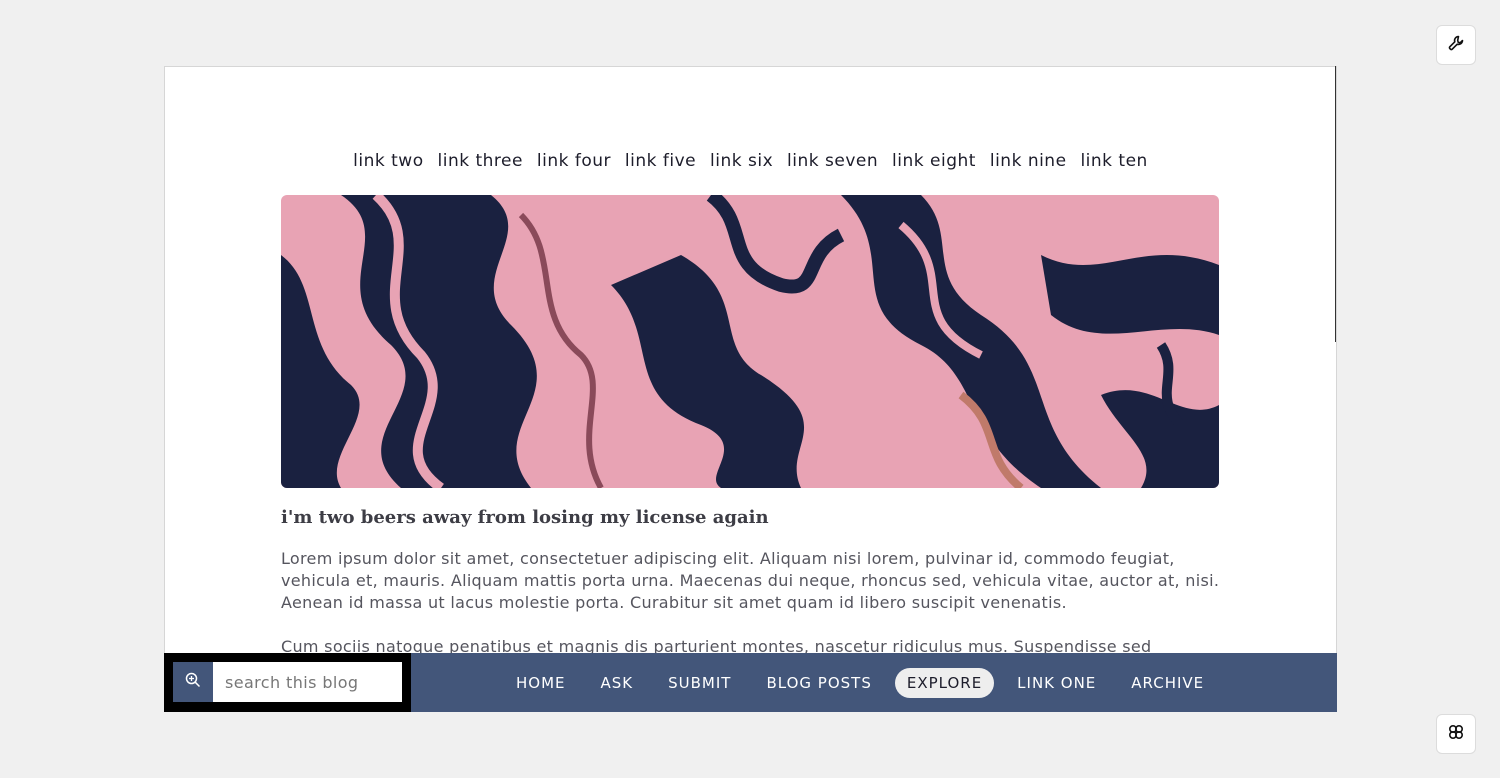  What do you see at coordinates (741, 161) in the screenshot?
I see `header-link-six: link six` at bounding box center [741, 161].